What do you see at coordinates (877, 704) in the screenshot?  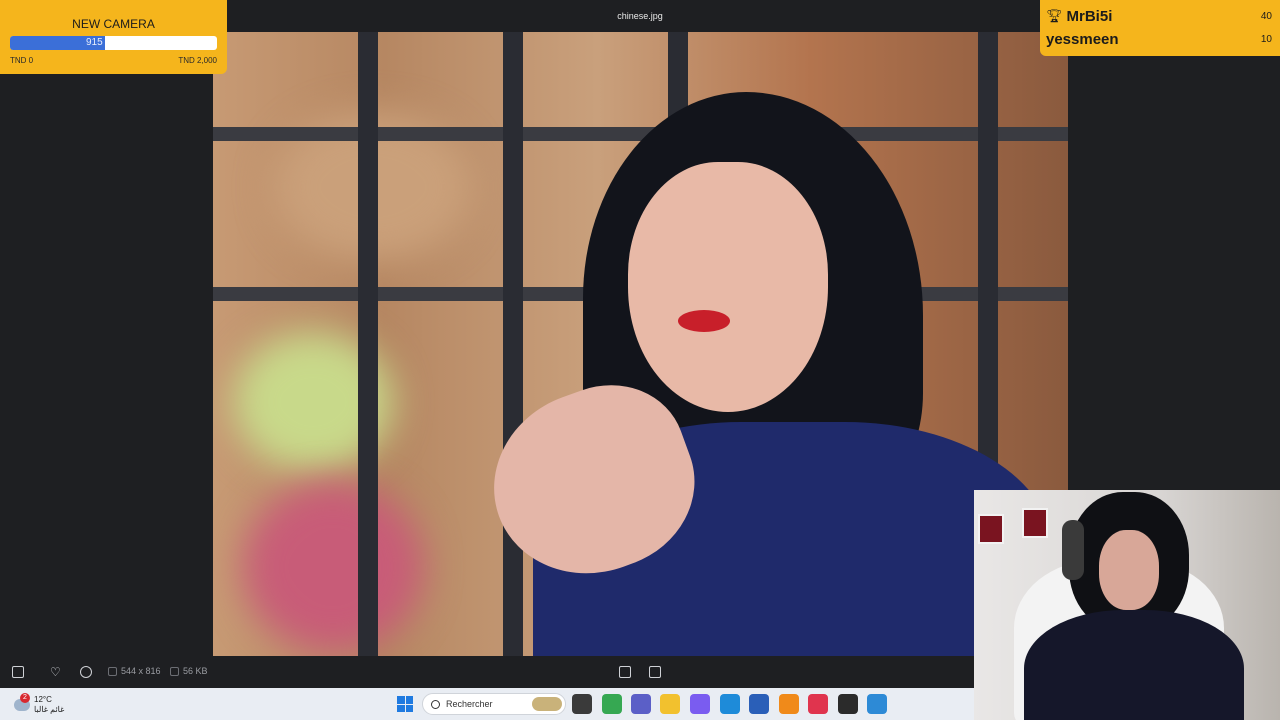 I see `photos-icon` at bounding box center [877, 704].